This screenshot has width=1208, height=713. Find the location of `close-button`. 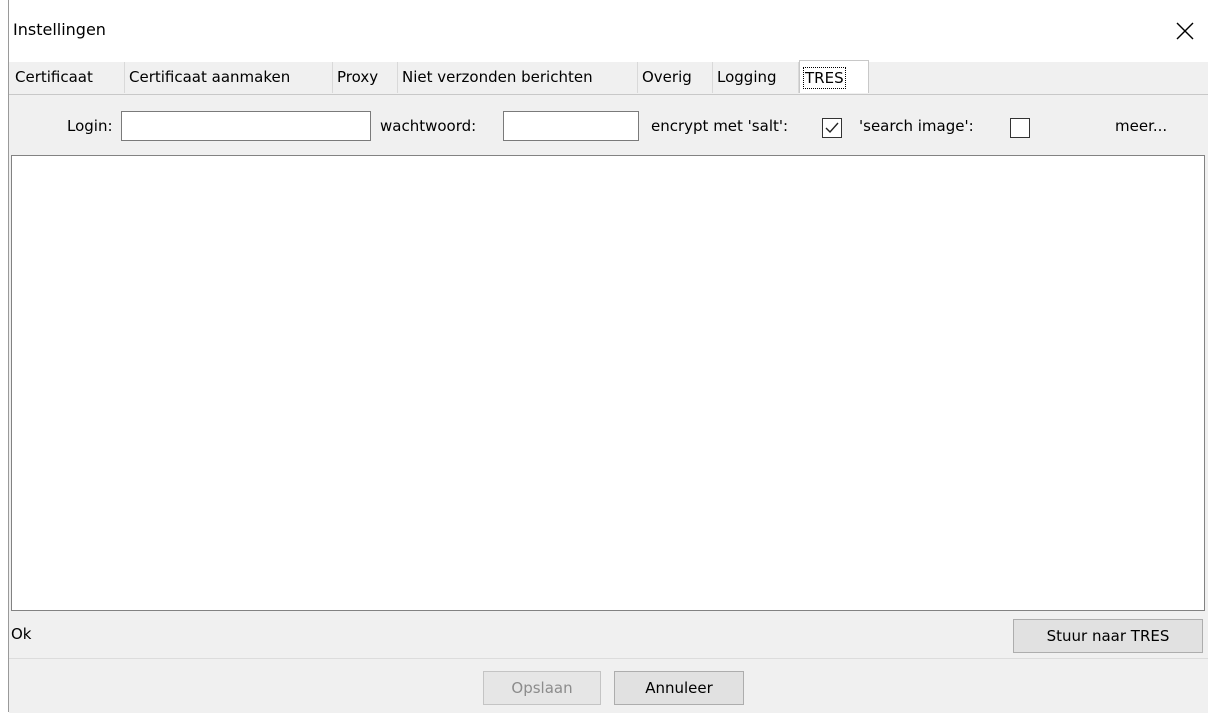

close-button is located at coordinates (1185, 31).